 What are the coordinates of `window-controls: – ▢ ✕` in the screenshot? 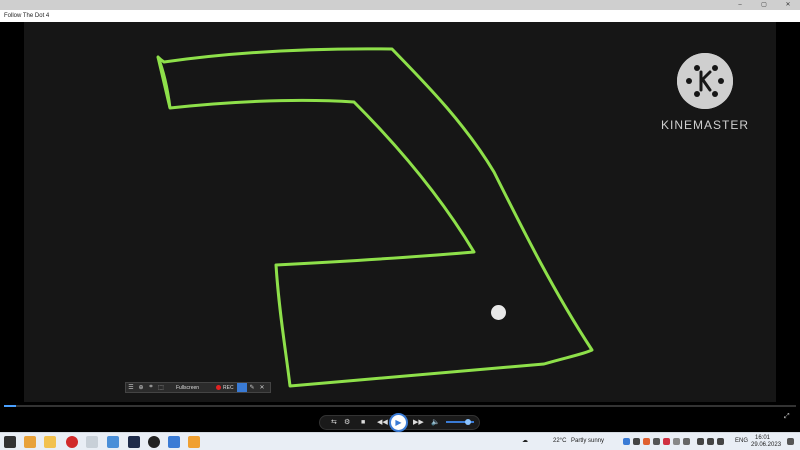 It's located at (764, 5).